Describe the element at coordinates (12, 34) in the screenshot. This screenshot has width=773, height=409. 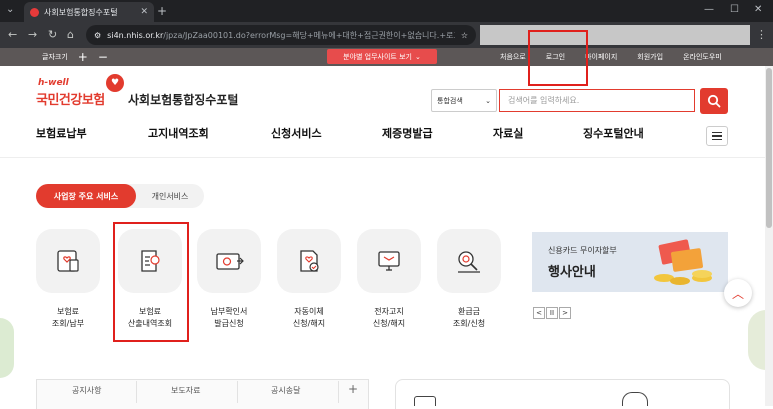
I see `back-icon: ←` at that location.